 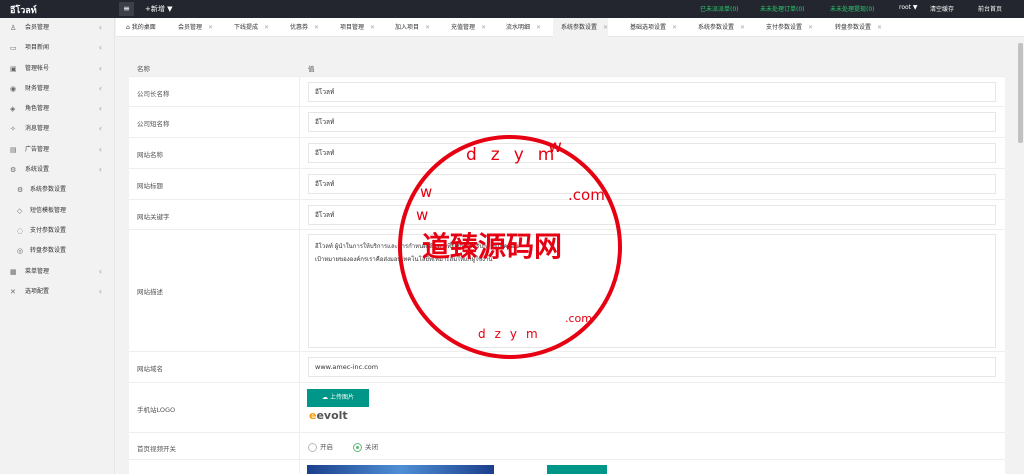 I want to click on wheel-icon: ◎, so click(x=20, y=251).